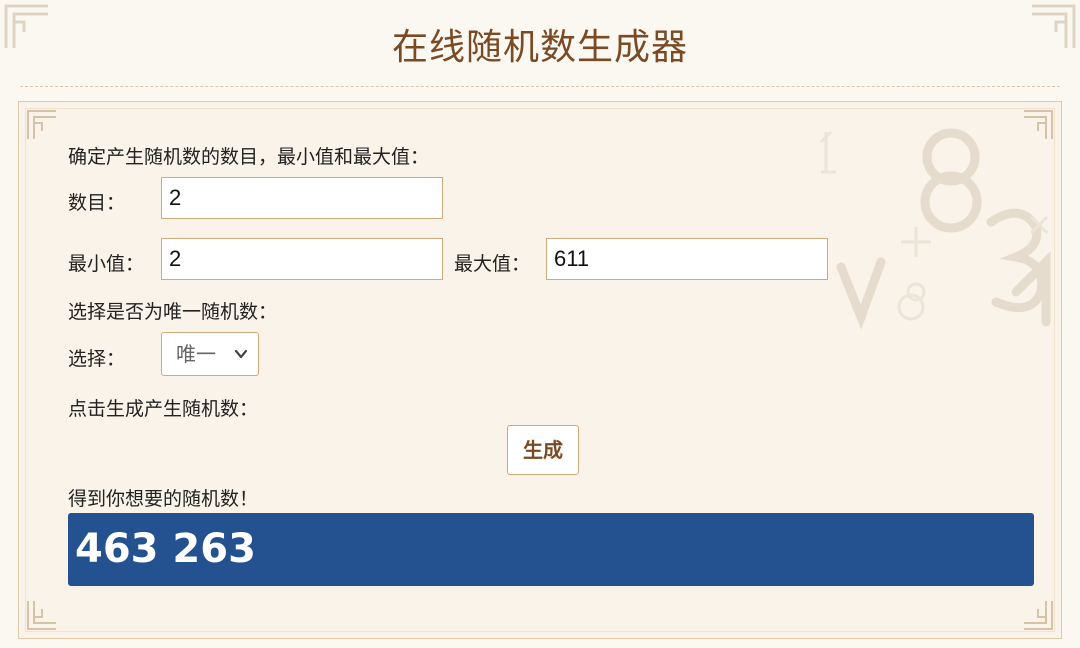 The height and width of the screenshot is (648, 1080). Describe the element at coordinates (241, 354) in the screenshot. I see `chevron-down-icon` at that location.